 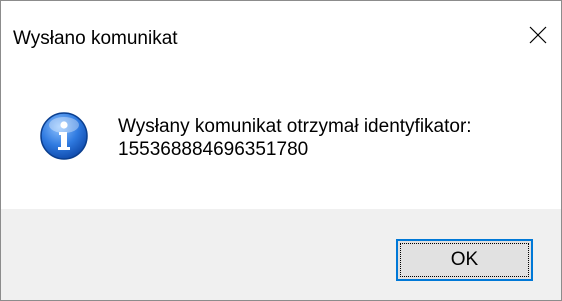 I want to click on close-button, so click(x=538, y=35).